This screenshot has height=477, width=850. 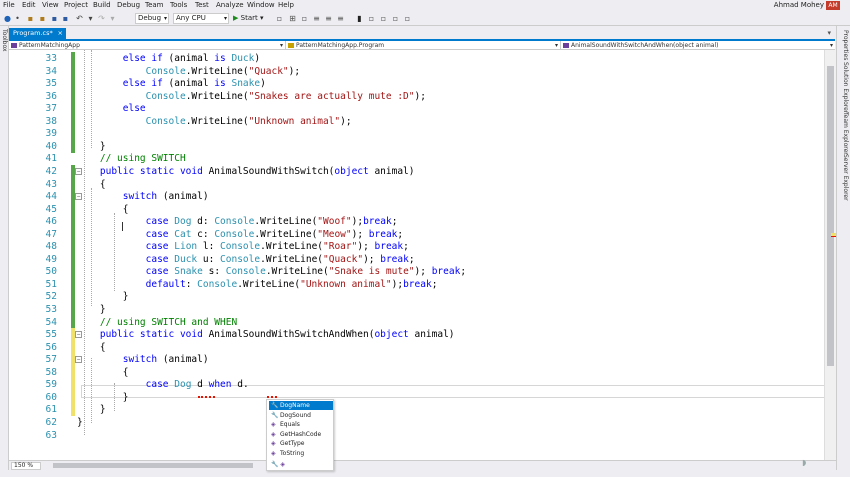 What do you see at coordinates (416, 158) in the screenshot?
I see `code-line: 41 // using SWITCH` at bounding box center [416, 158].